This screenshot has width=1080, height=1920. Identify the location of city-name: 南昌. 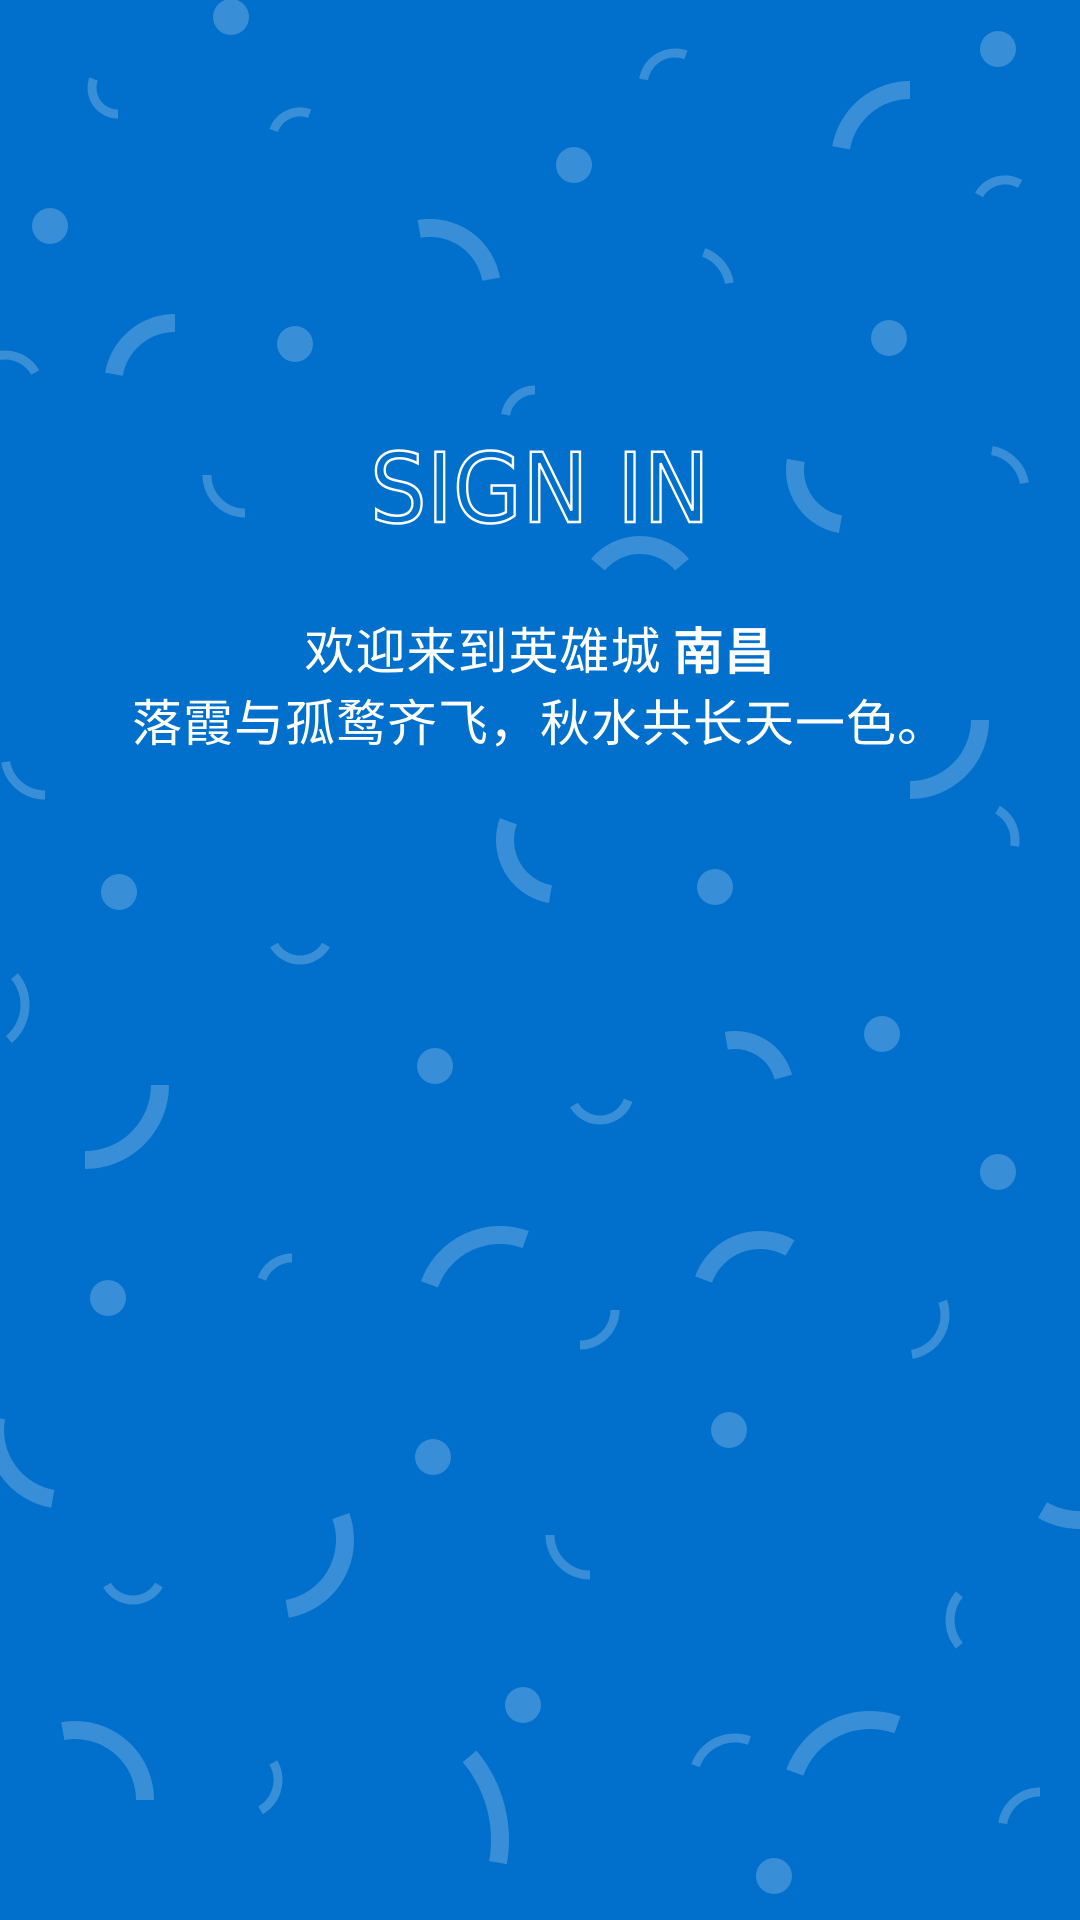
(724, 652).